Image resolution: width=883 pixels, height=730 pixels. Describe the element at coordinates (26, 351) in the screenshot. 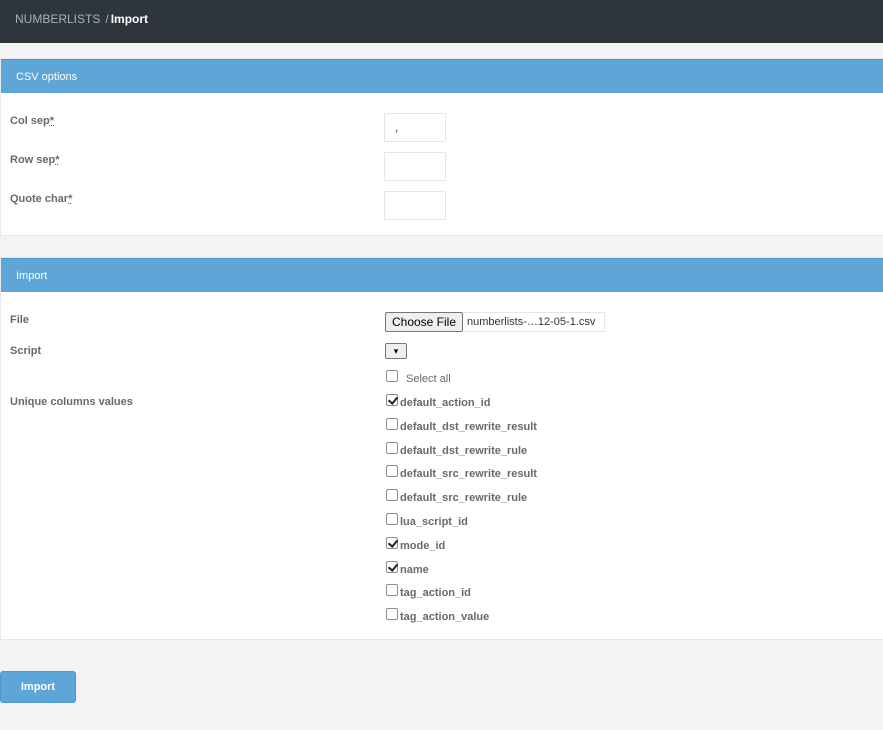

I see `script-label: Script` at that location.